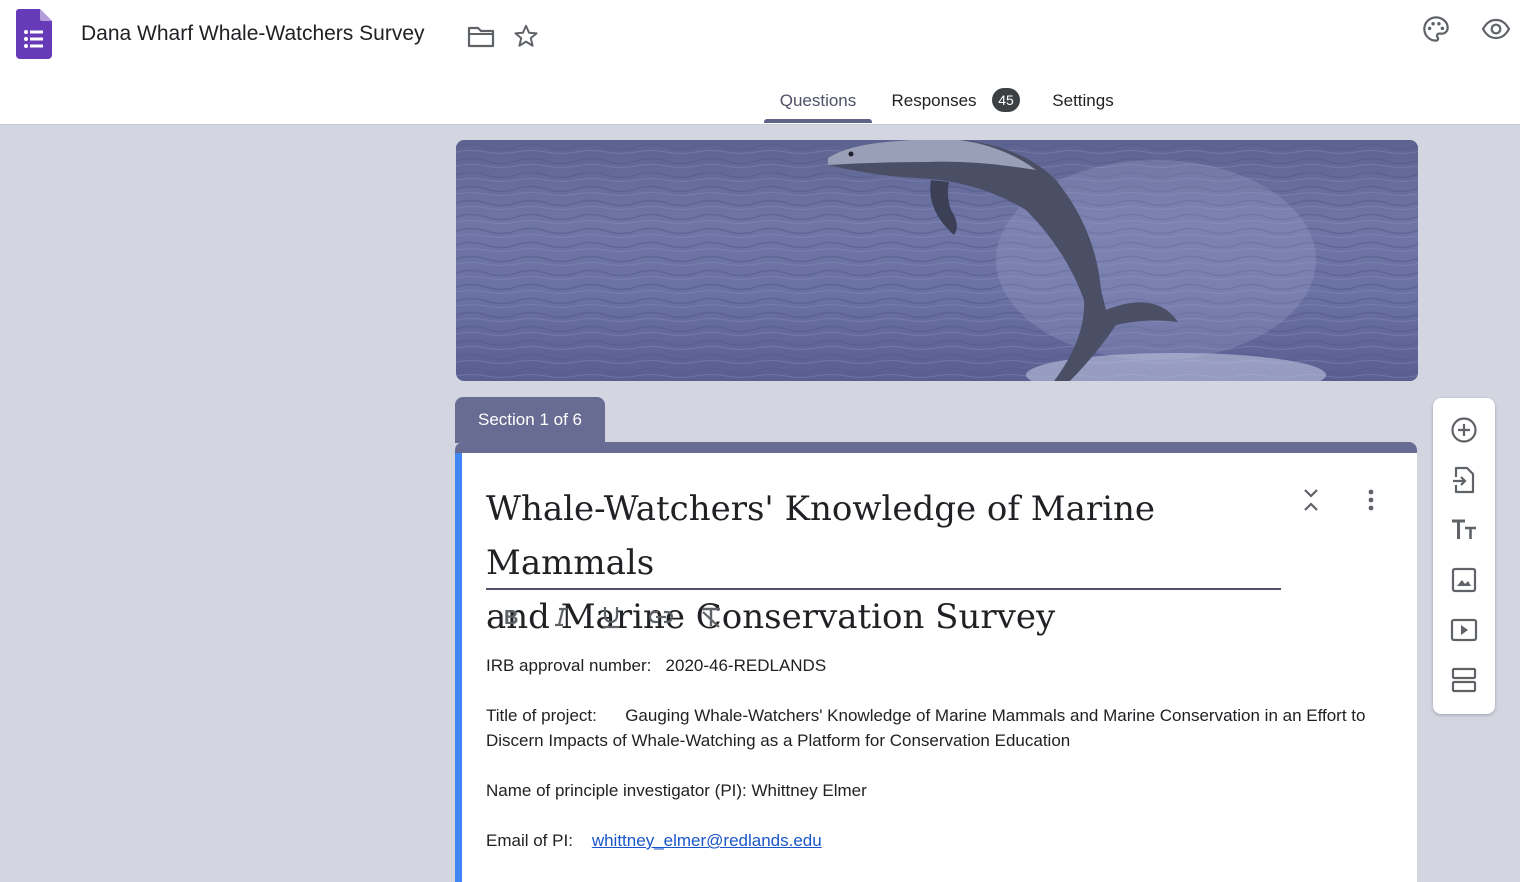  What do you see at coordinates (530, 420) in the screenshot?
I see `section-indicator: Section 1 of 6` at bounding box center [530, 420].